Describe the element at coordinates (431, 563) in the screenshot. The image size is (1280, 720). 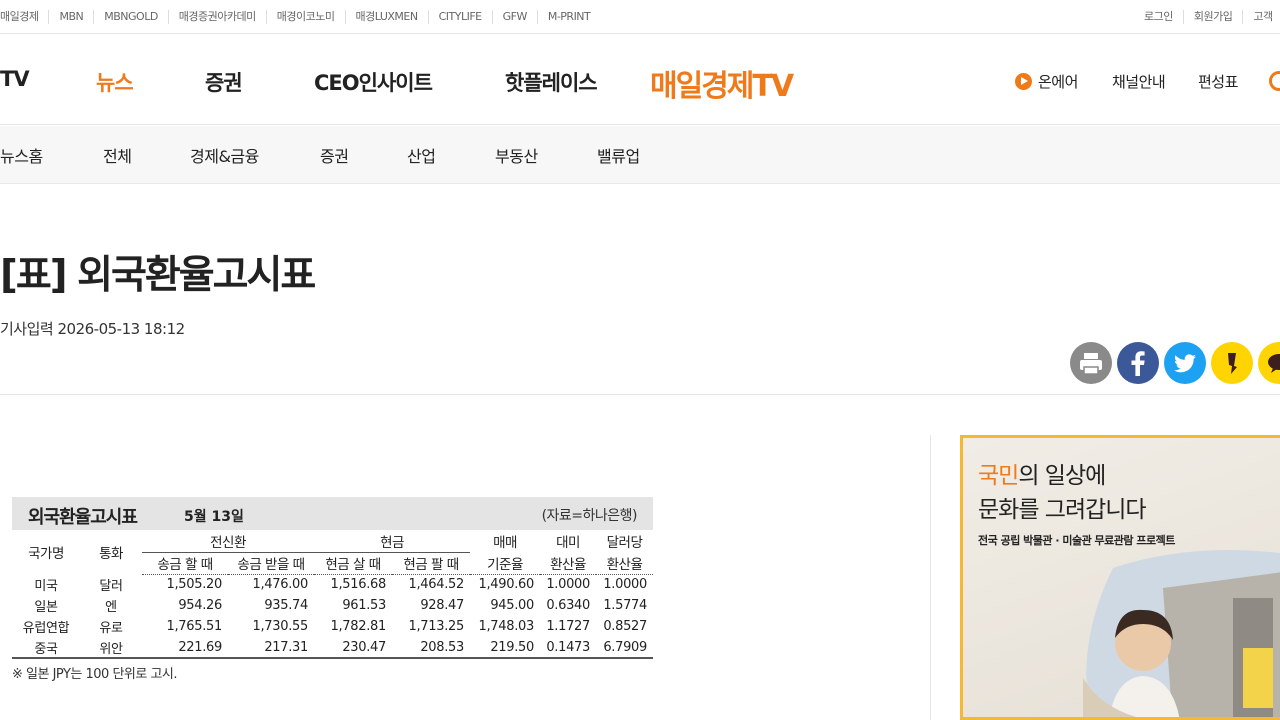
I see `col-cash-sell: 현금 팔 때` at that location.